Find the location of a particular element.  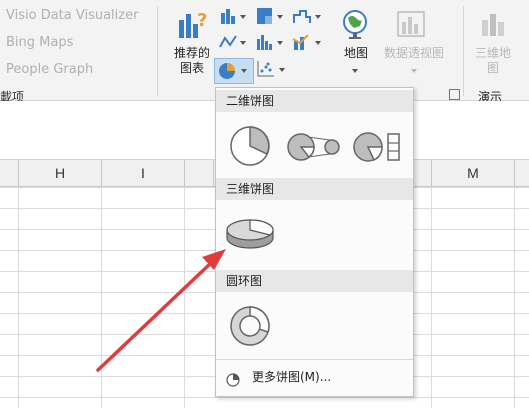

recommended-charts-icon: ? is located at coordinates (193, 24).